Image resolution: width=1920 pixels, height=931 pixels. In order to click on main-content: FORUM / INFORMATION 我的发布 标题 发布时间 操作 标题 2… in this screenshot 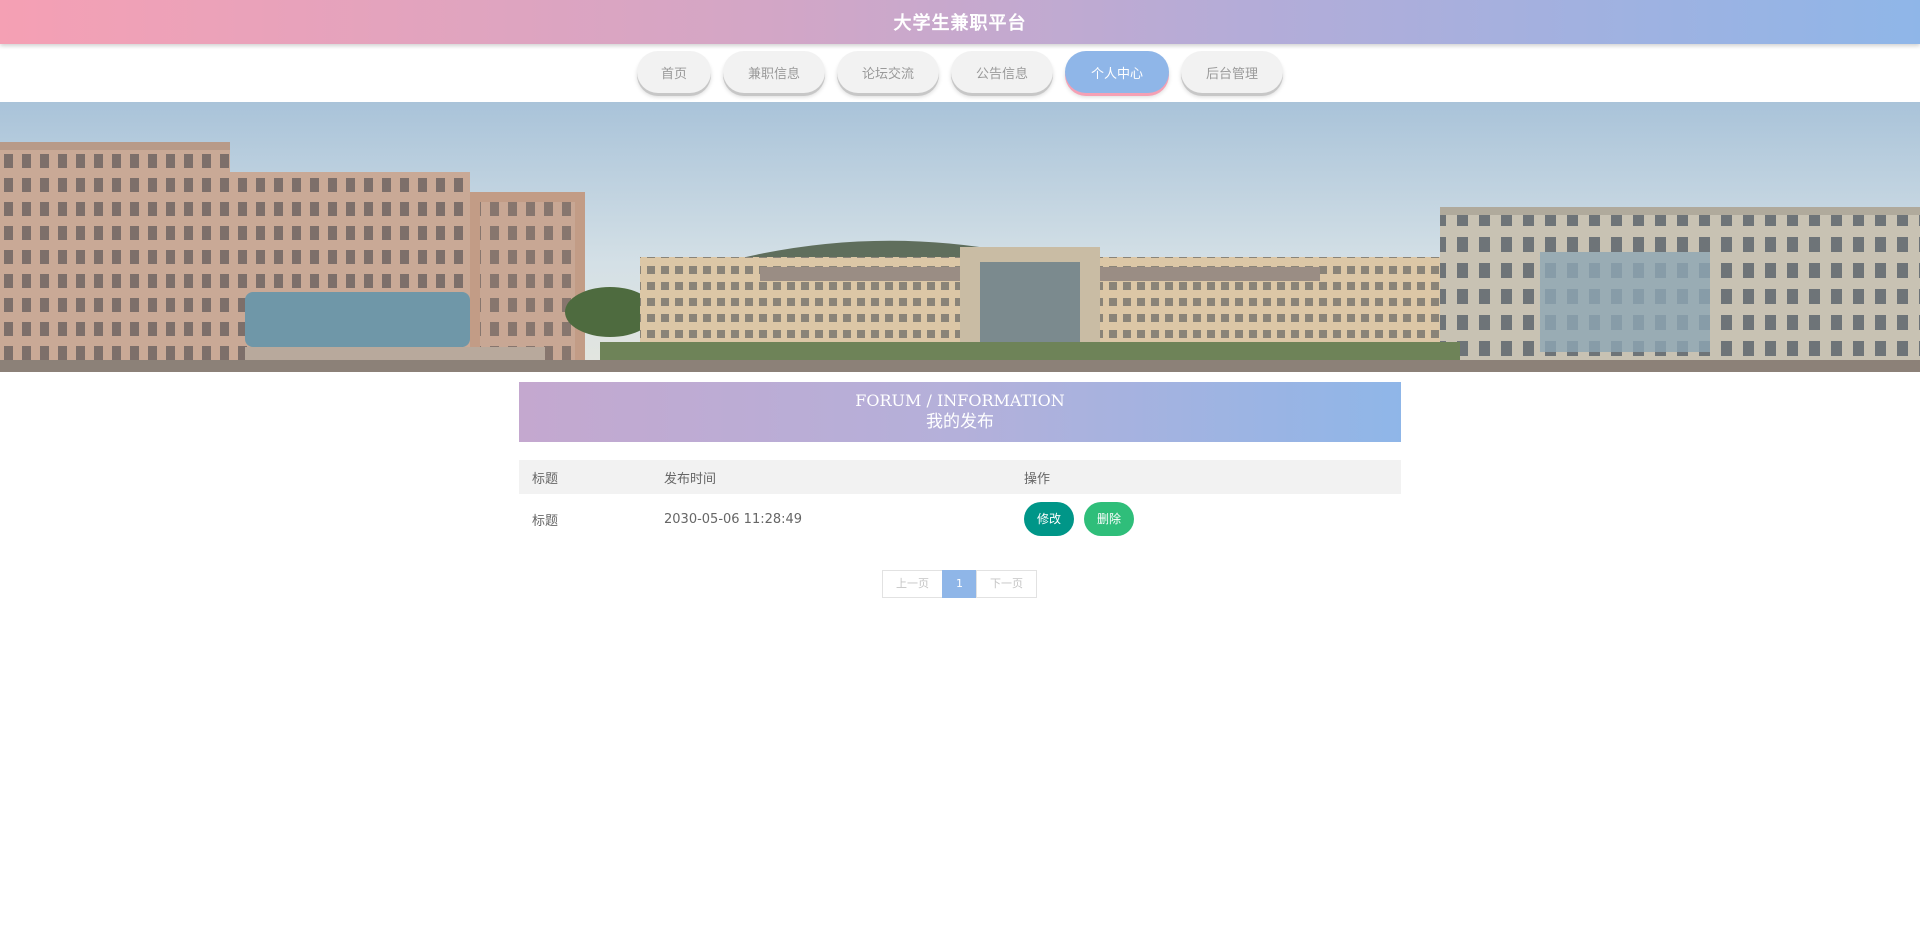, I will do `click(960, 490)`.